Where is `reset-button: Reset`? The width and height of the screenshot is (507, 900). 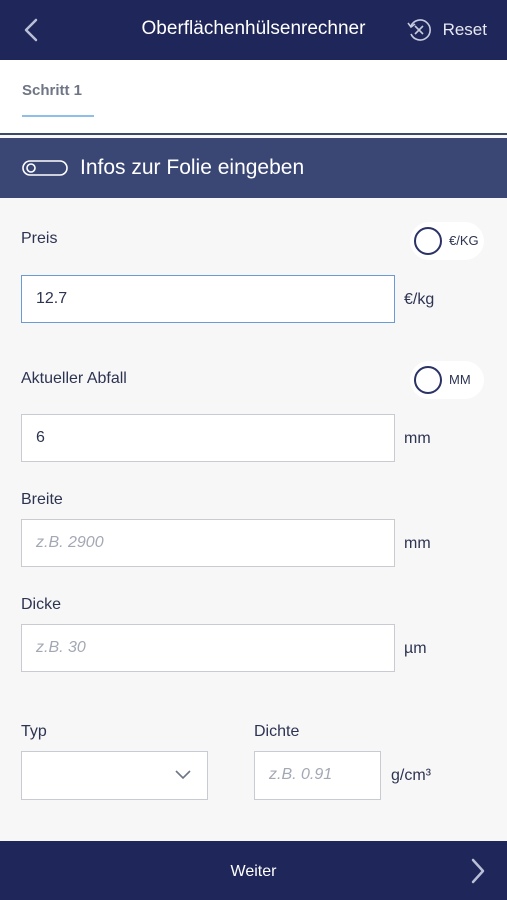
reset-button: Reset is located at coordinates (465, 30).